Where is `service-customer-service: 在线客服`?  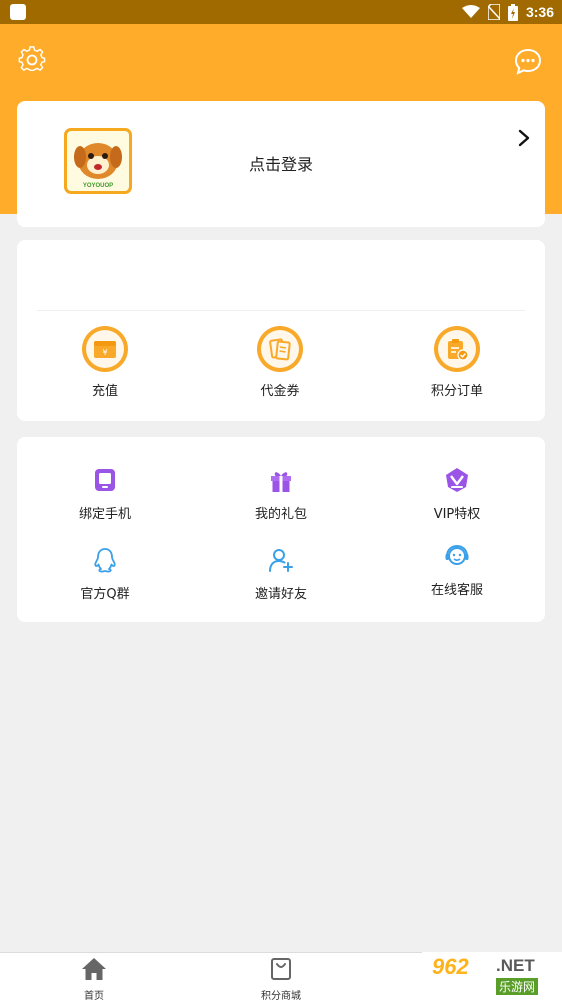
service-customer-service: 在线客服 is located at coordinates (457, 570).